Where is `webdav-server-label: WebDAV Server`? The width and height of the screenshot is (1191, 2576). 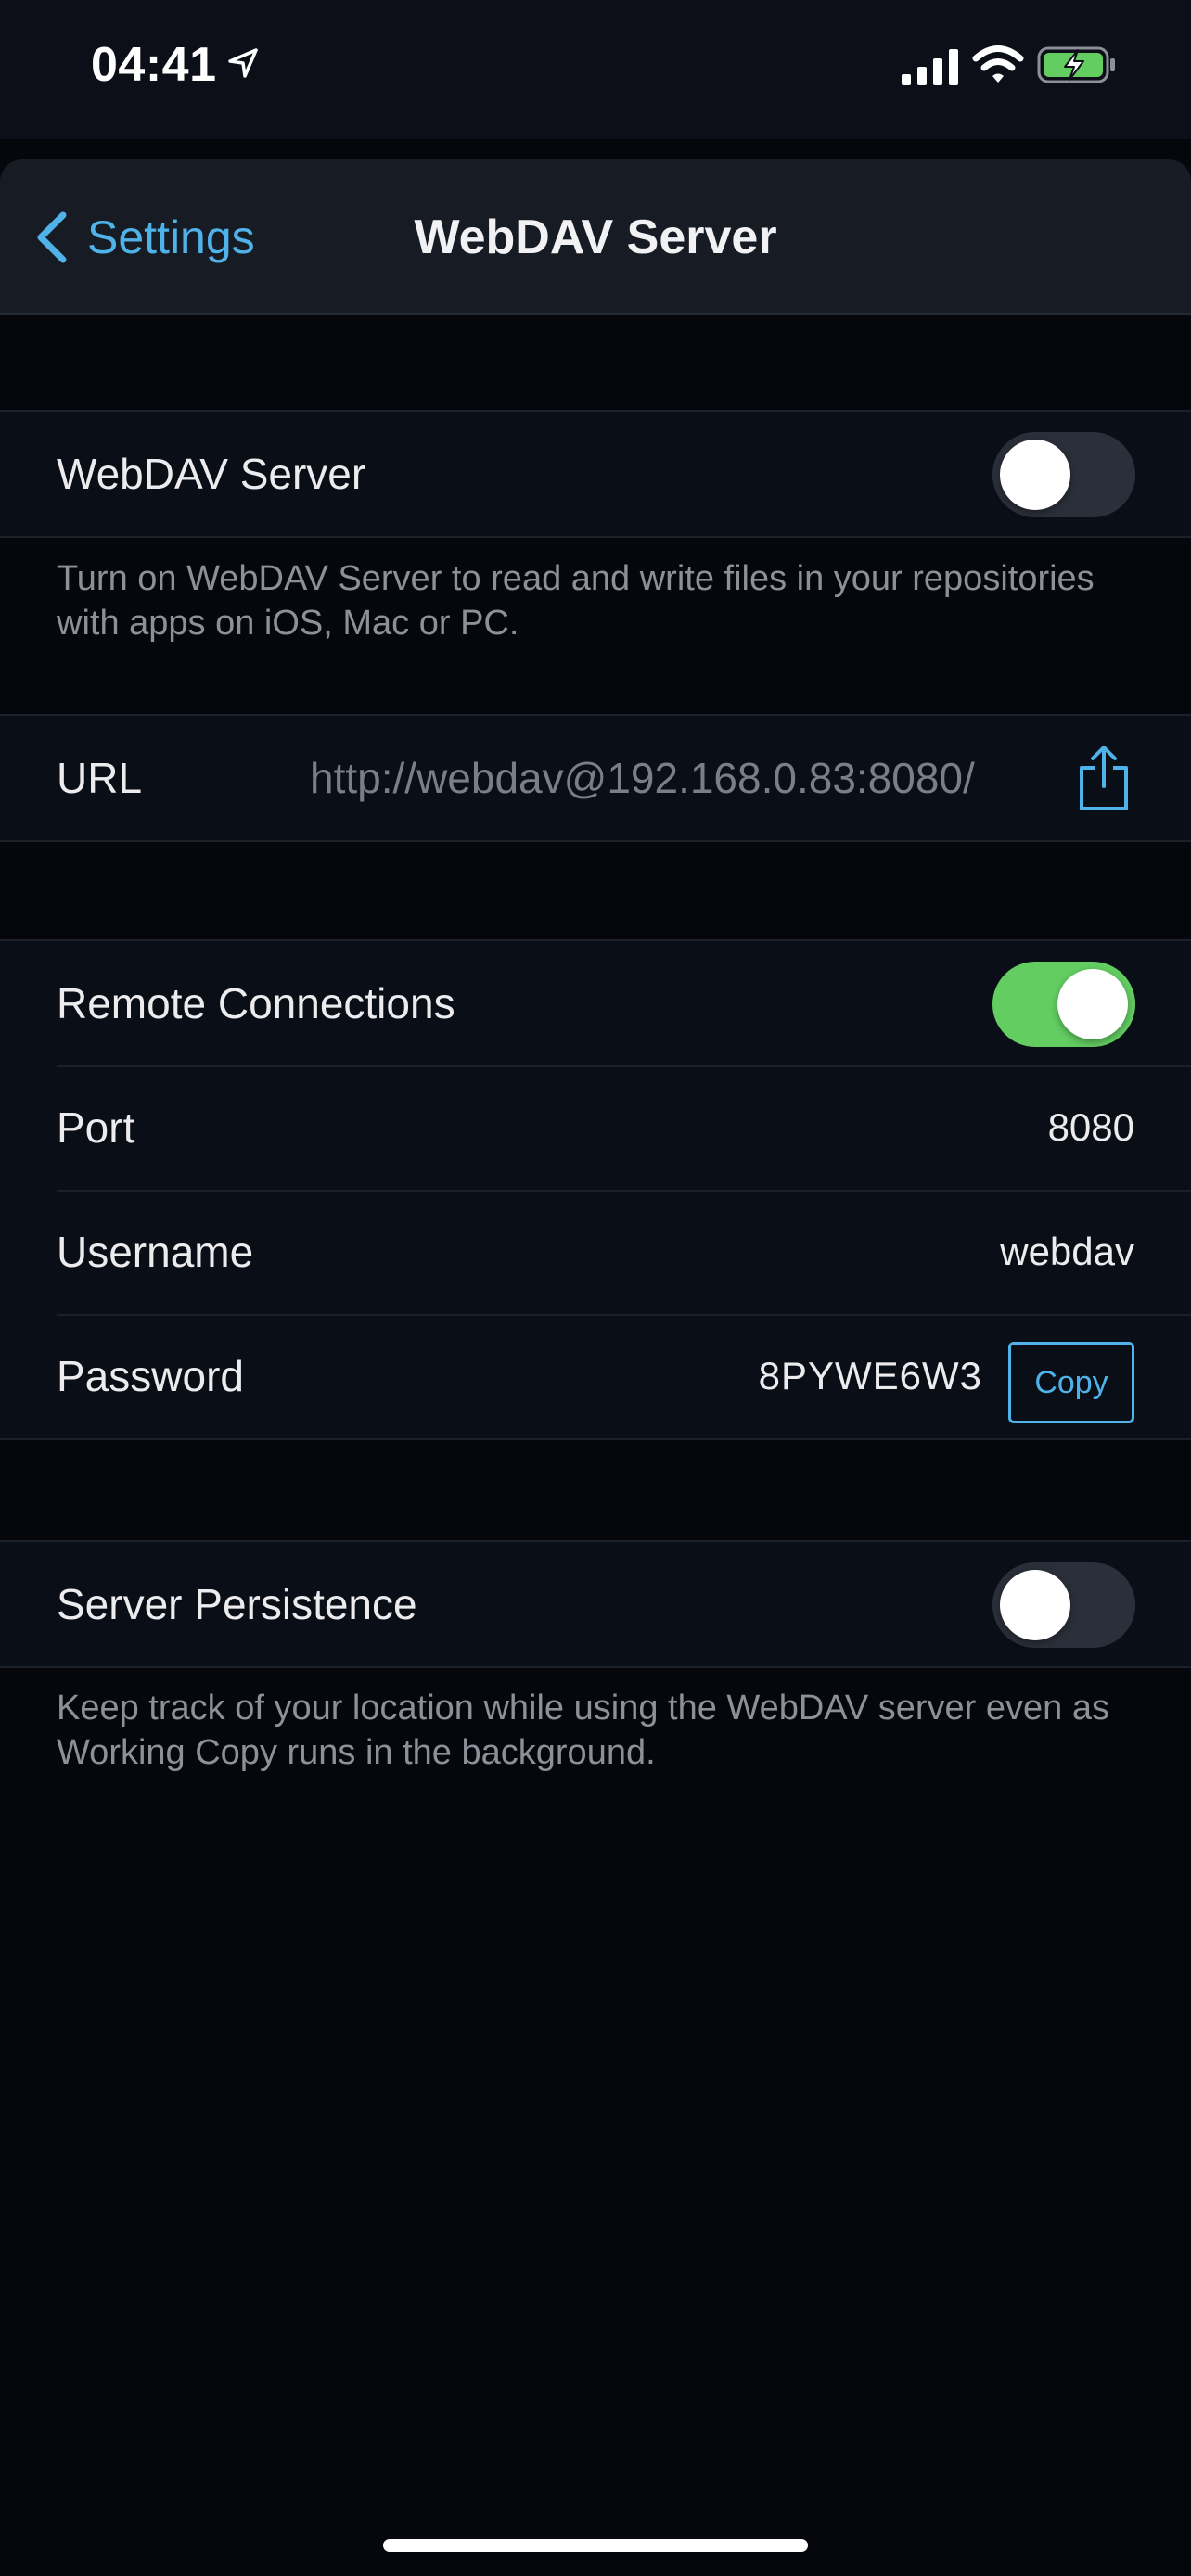
webdav-server-label: WebDAV Server is located at coordinates (211, 474).